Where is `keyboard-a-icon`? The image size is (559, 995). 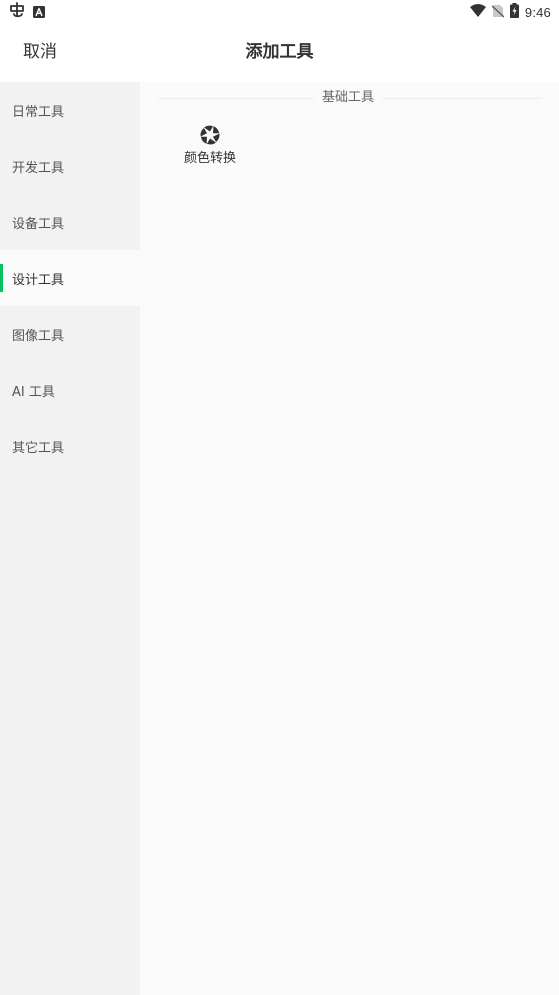
keyboard-a-icon is located at coordinates (39, 12).